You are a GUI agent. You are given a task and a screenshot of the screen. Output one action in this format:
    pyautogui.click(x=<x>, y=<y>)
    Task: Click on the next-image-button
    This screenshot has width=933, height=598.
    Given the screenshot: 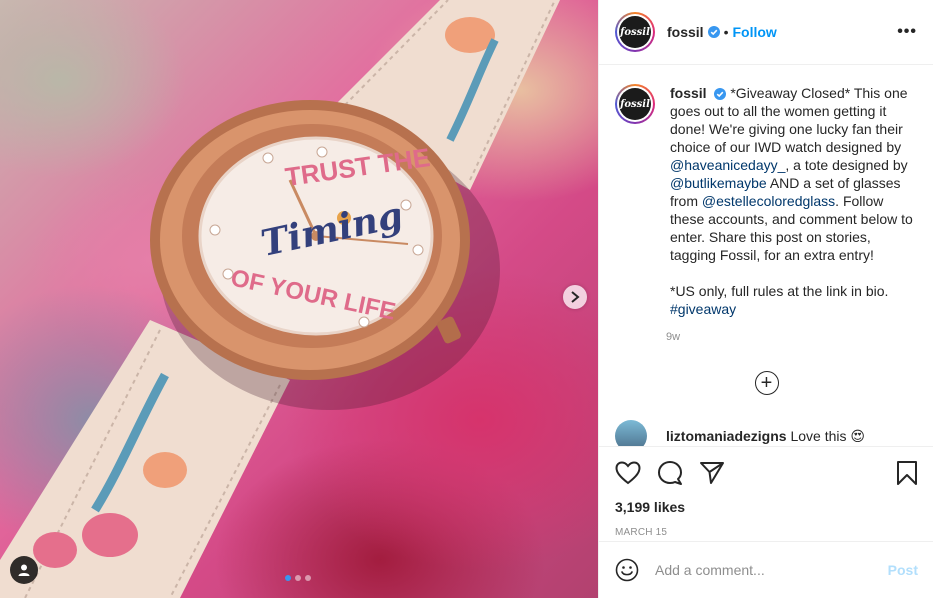 What is the action you would take?
    pyautogui.click(x=575, y=297)
    